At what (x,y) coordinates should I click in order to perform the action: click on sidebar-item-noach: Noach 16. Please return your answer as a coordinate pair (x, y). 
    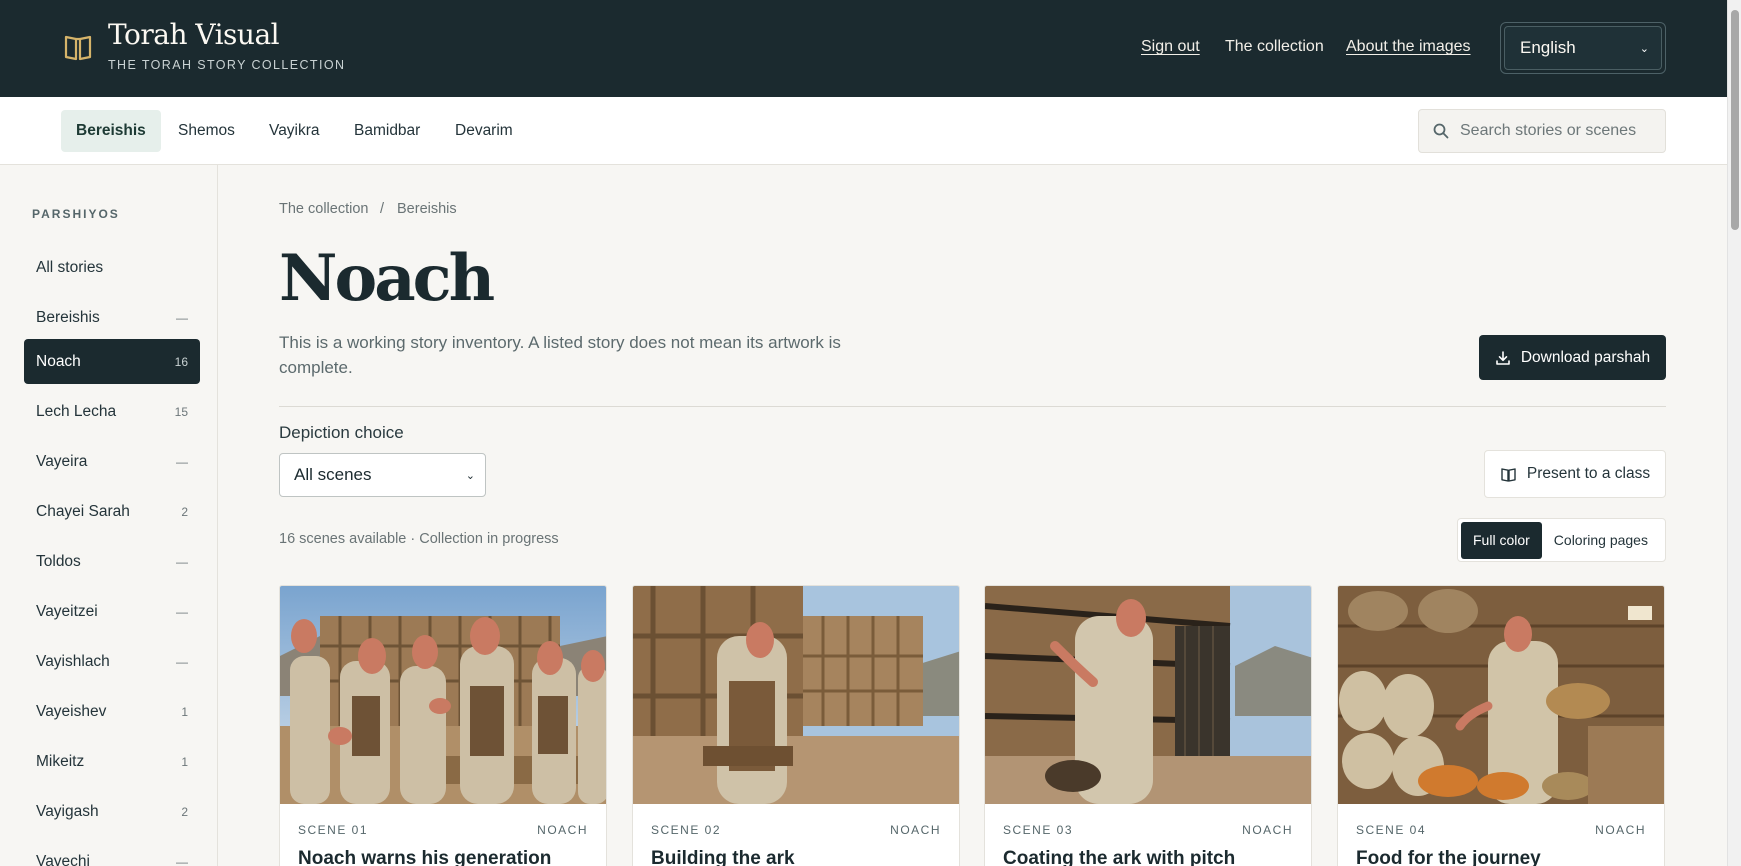
    Looking at the image, I should click on (112, 361).